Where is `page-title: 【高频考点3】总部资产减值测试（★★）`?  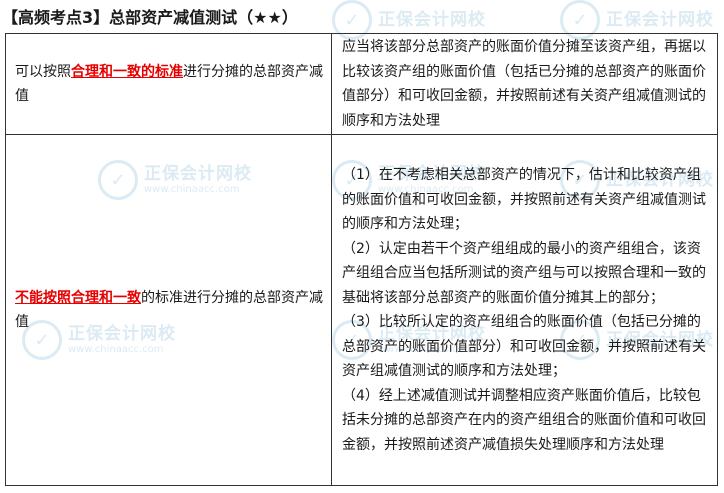
page-title: 【高频考点3】总部资产减值测试（★★） is located at coordinates (150, 17).